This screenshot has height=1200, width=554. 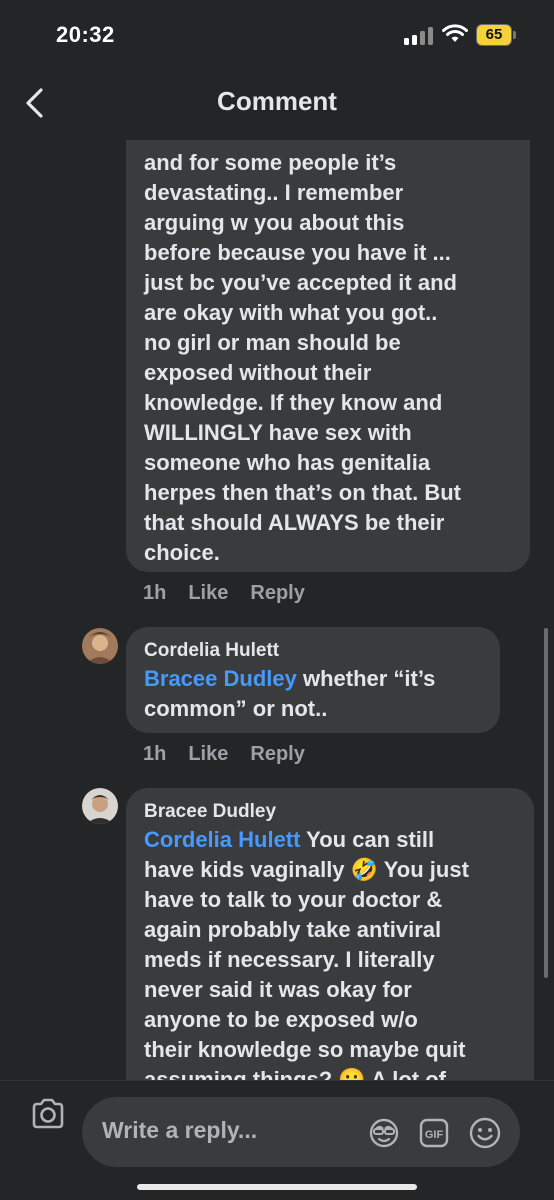 What do you see at coordinates (301, 1132) in the screenshot?
I see `reply-input: Write a reply... GIF` at bounding box center [301, 1132].